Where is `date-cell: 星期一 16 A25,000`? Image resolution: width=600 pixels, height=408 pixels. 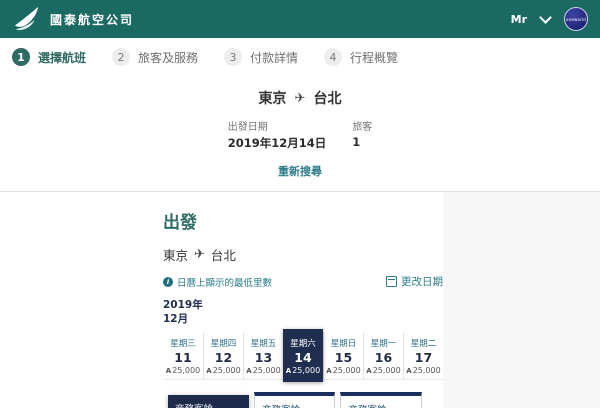 date-cell: 星期一 16 A25,000 is located at coordinates (383, 356).